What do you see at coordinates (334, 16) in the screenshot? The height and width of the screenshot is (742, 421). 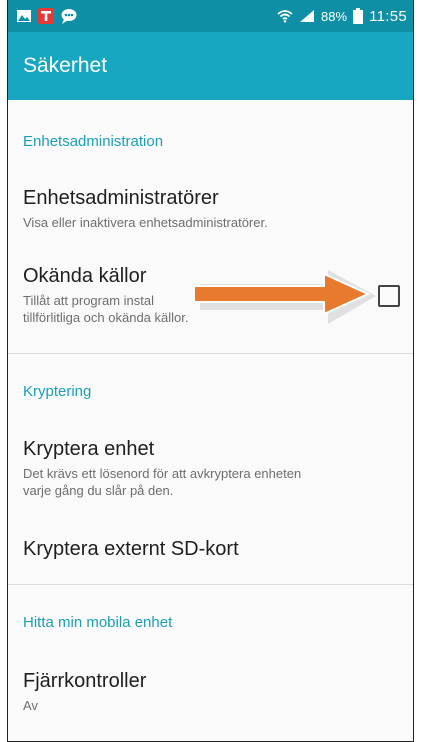 I see `battery-percent: 88%` at bounding box center [334, 16].